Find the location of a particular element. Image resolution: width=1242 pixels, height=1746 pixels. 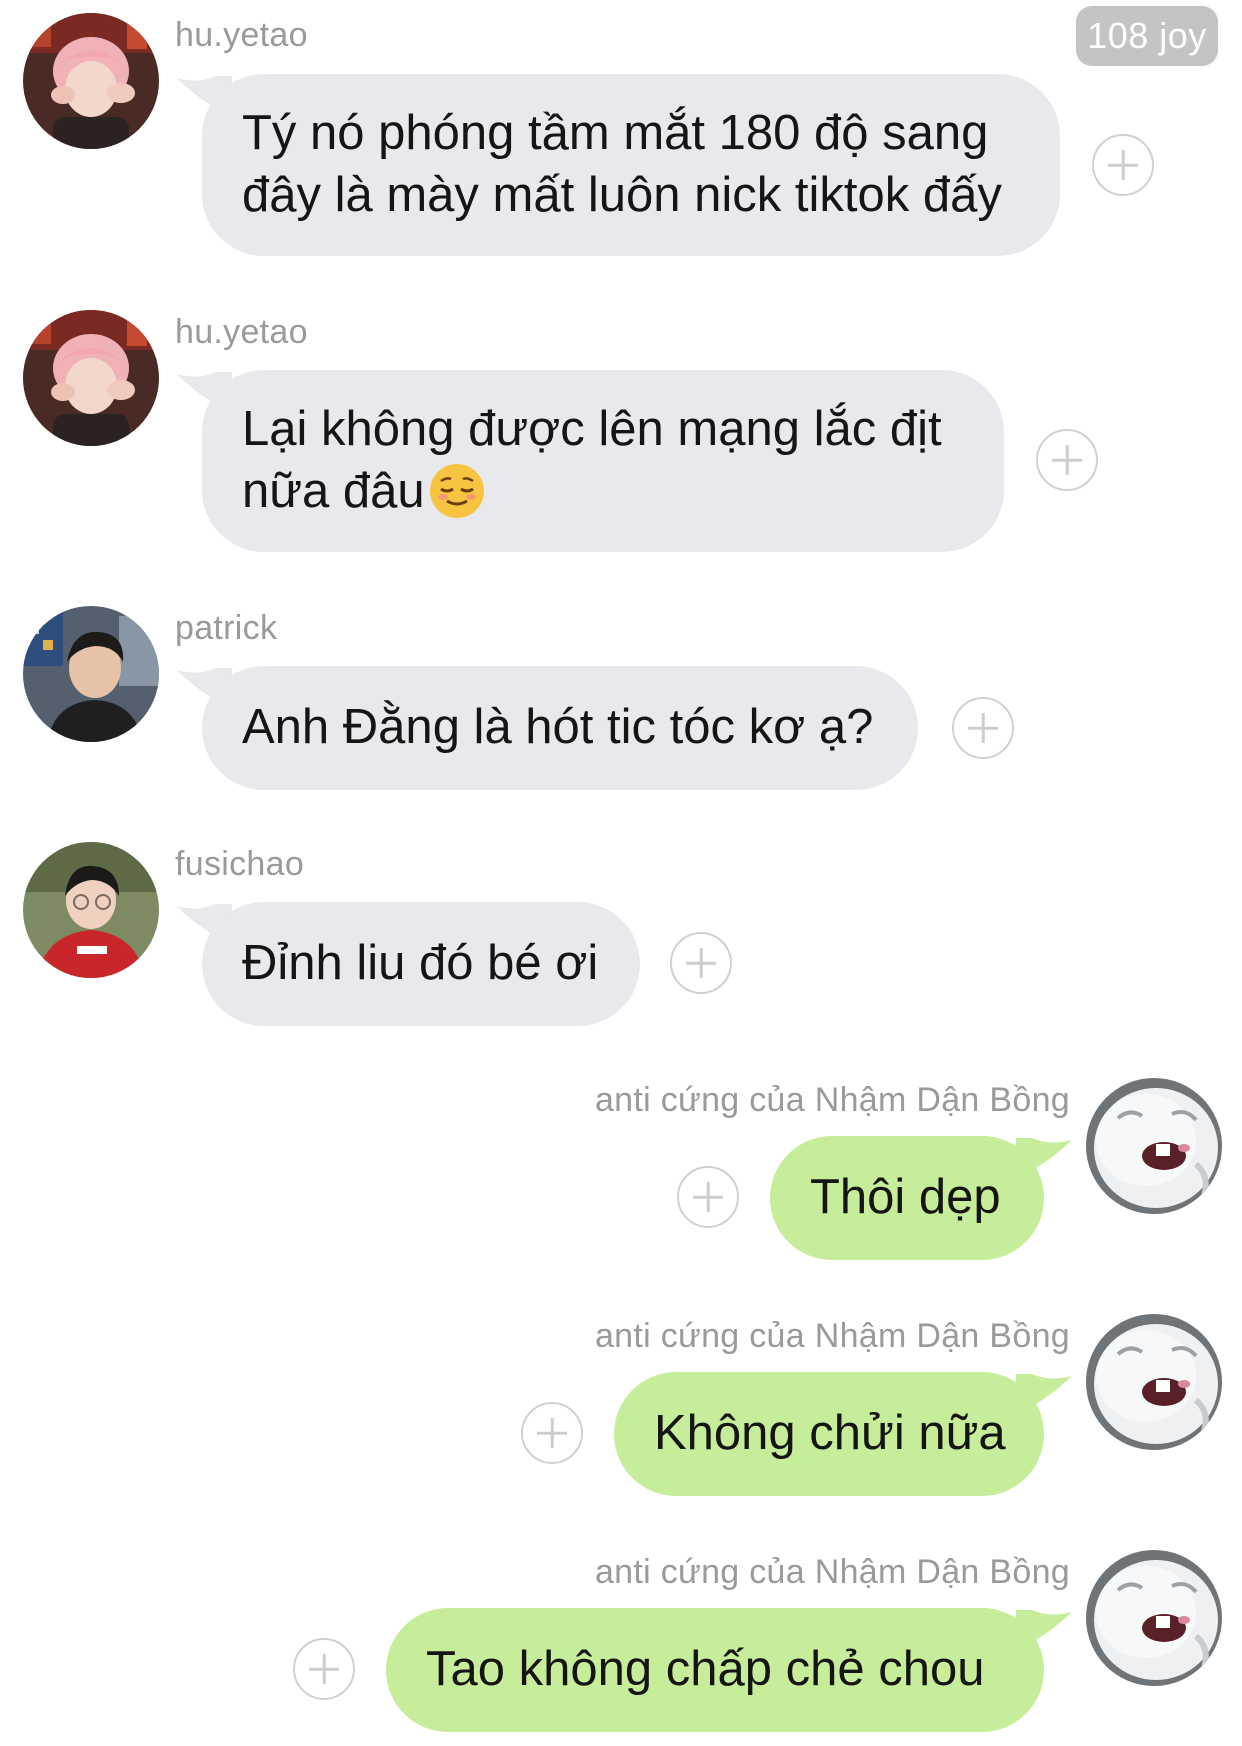

message-text: Không chửi nữa is located at coordinates (830, 1433).